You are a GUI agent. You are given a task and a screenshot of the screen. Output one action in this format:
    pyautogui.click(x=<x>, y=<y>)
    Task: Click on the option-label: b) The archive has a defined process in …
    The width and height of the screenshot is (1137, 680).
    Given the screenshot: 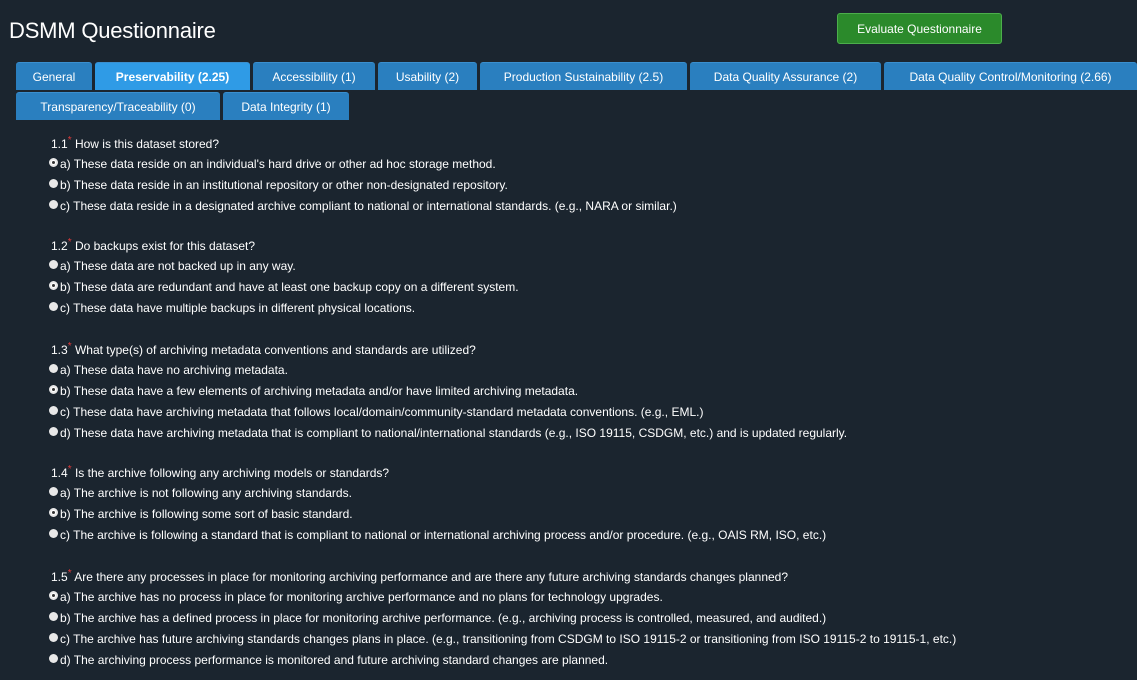 What is the action you would take?
    pyautogui.click(x=443, y=618)
    